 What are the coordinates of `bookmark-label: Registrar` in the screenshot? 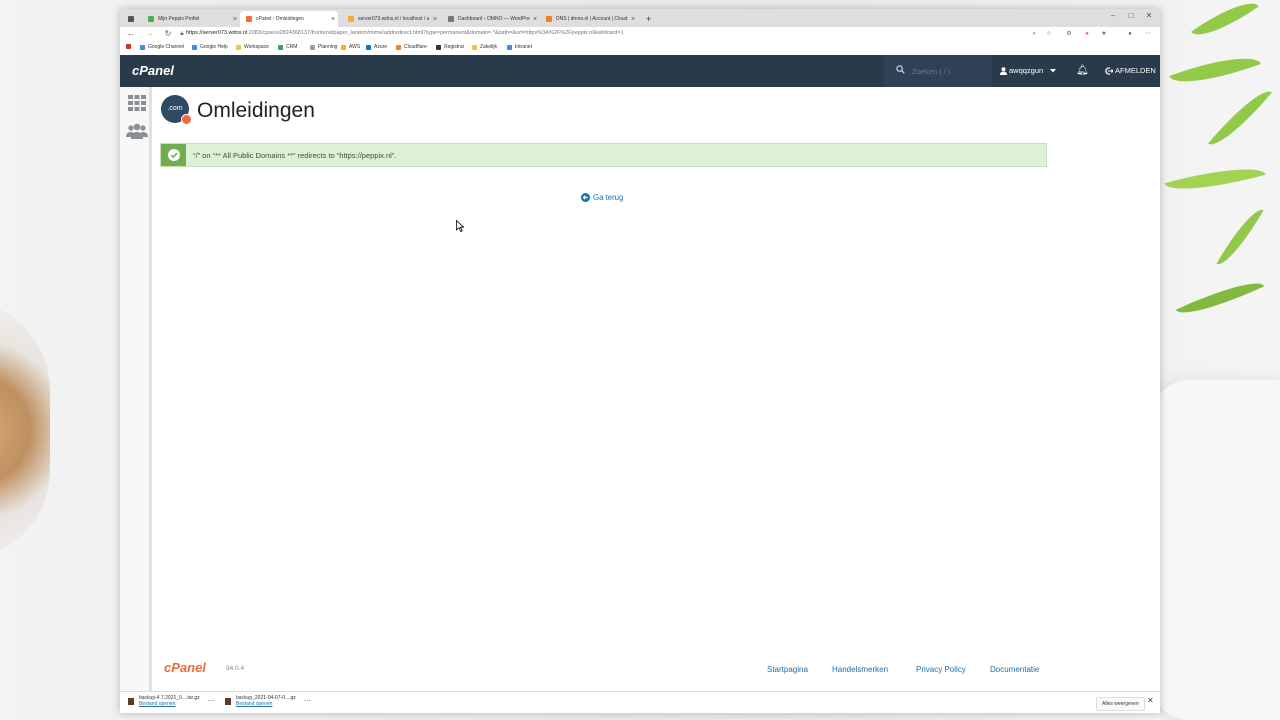 It's located at (454, 47).